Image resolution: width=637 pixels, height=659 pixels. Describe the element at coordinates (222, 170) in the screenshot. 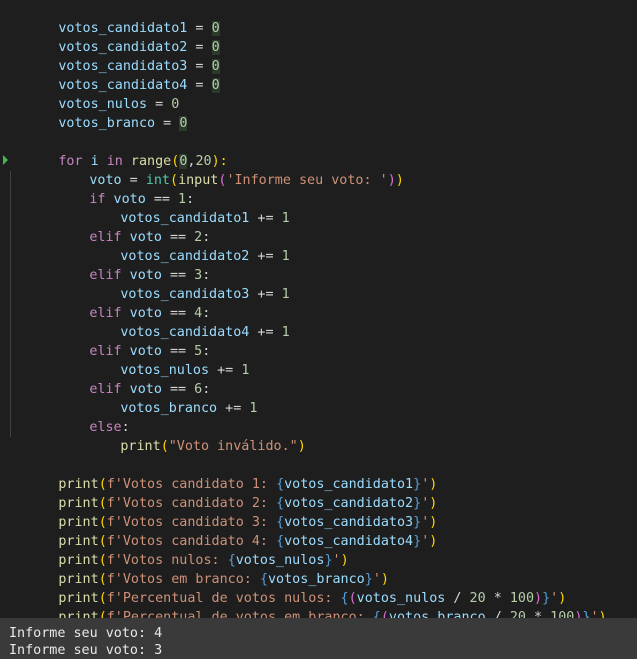

I see `code-line: voto = int(input('Informe seu voto: '))` at that location.